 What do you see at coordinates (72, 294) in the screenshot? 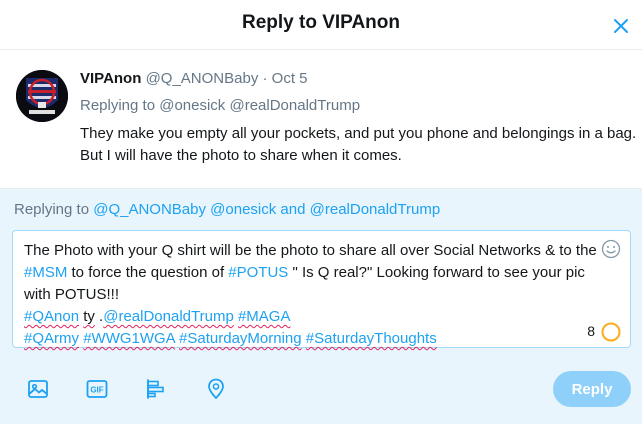
I see `draft-line: with POTUS!!!` at bounding box center [72, 294].